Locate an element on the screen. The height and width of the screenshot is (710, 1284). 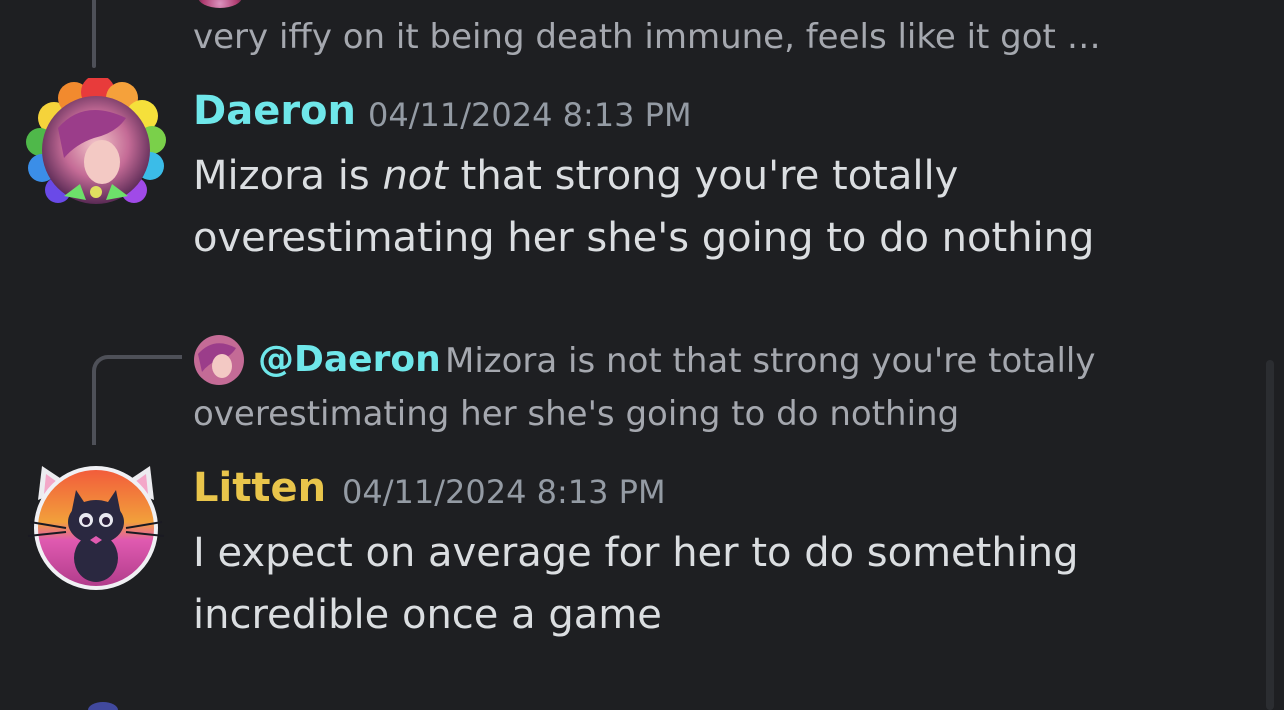
author-name: Daeron is located at coordinates (274, 111).